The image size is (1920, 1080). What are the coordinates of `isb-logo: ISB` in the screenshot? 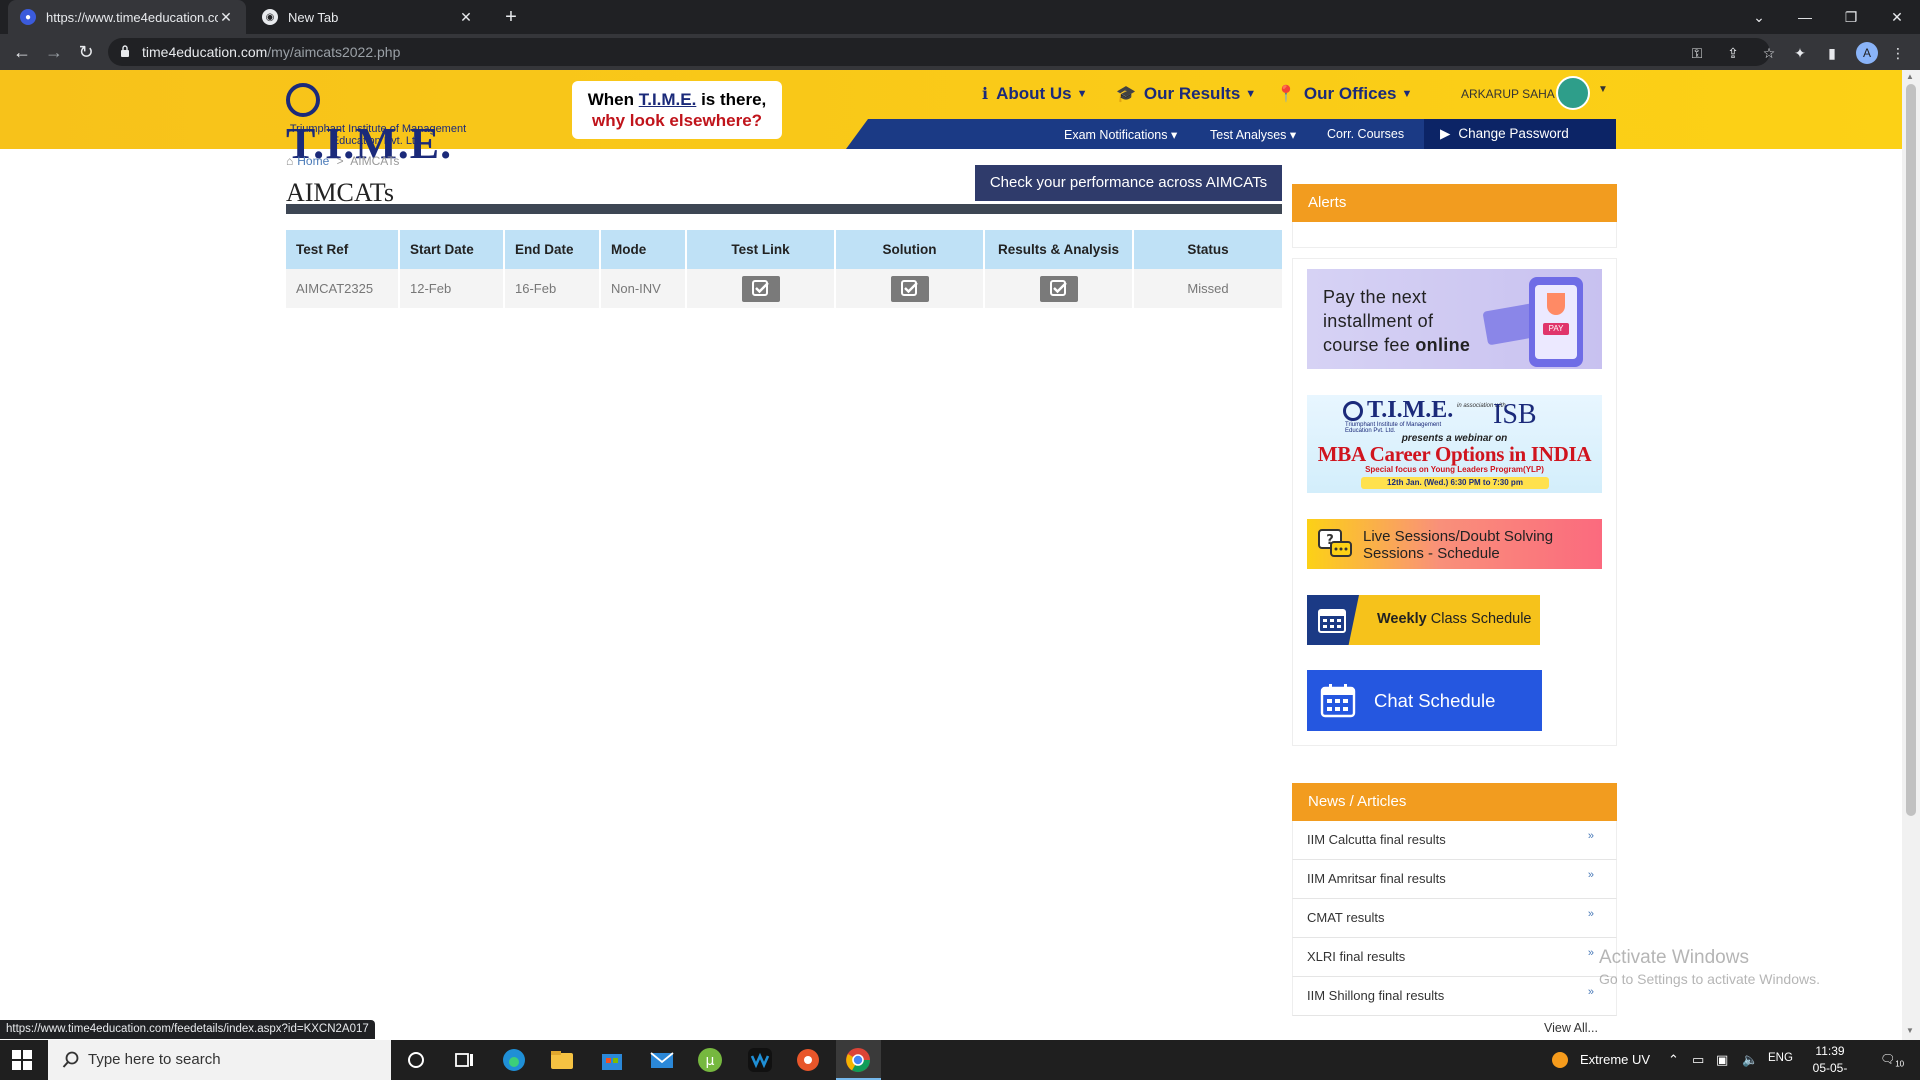 It's located at (1515, 414).